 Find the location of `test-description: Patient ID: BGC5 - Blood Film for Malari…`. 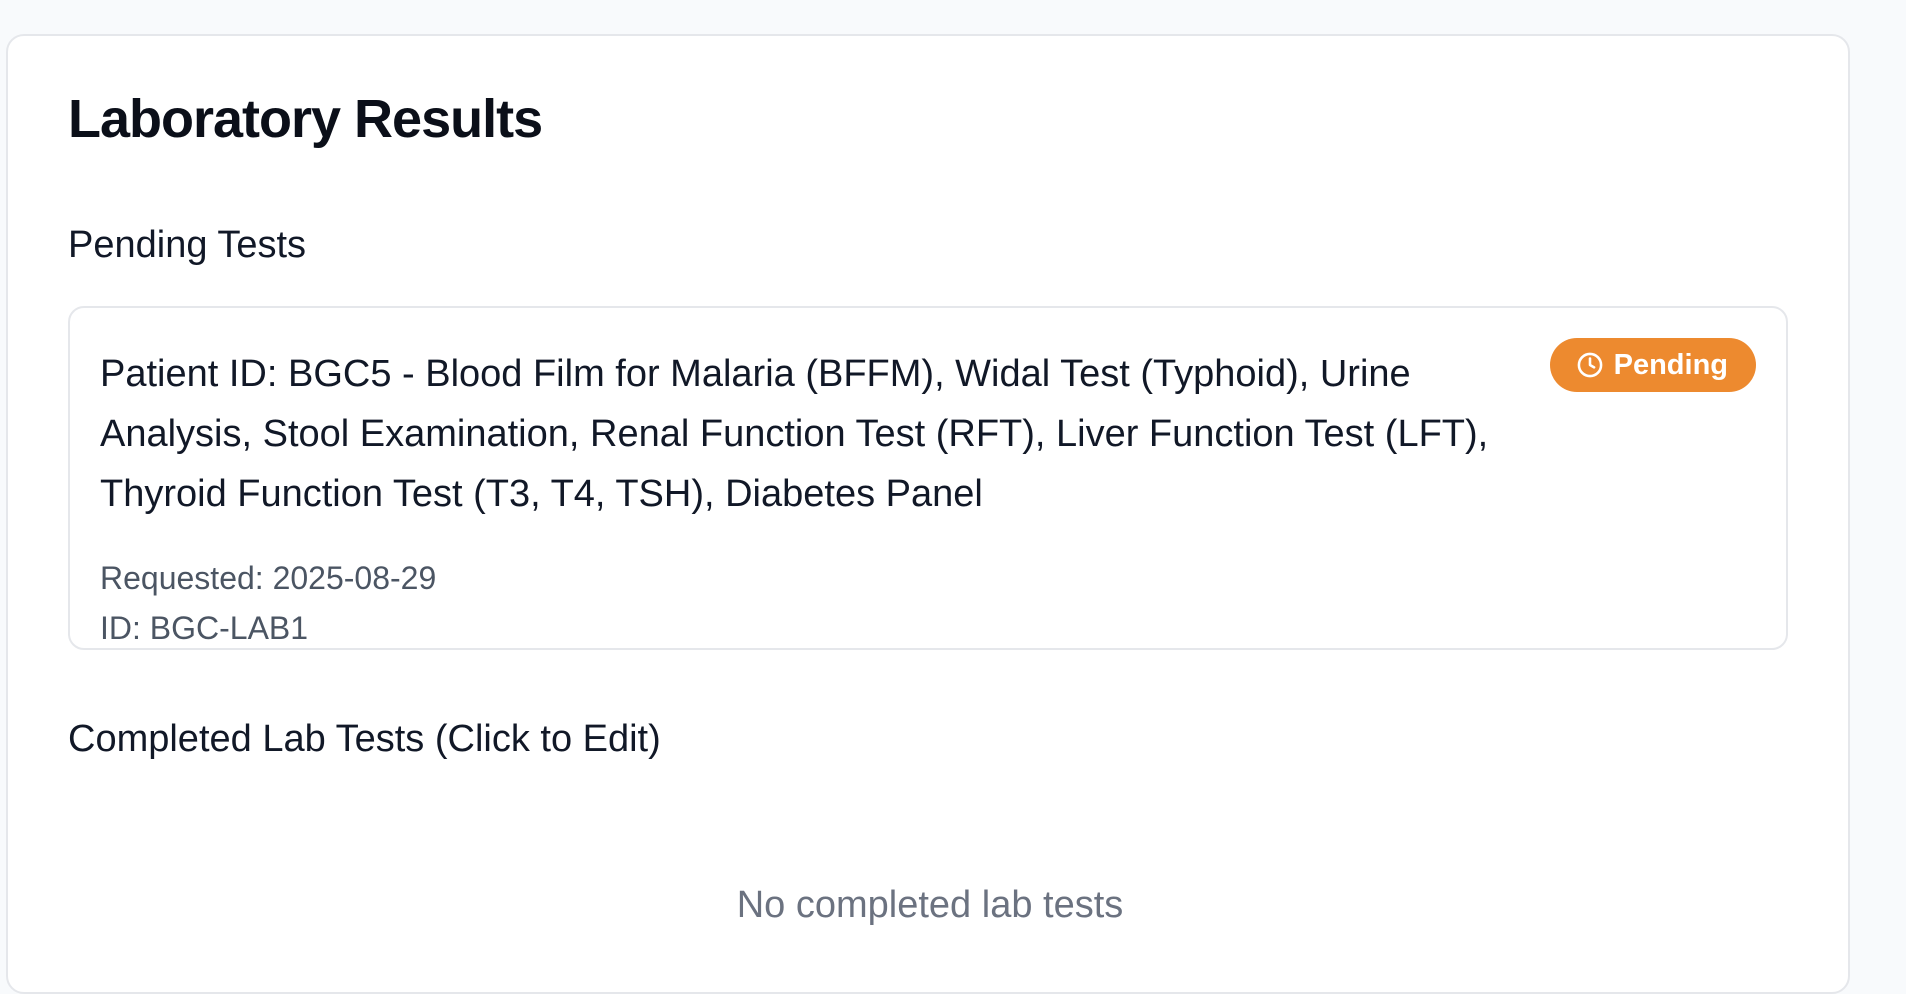

test-description: Patient ID: BGC5 - Blood Film for Malari… is located at coordinates (794, 434).